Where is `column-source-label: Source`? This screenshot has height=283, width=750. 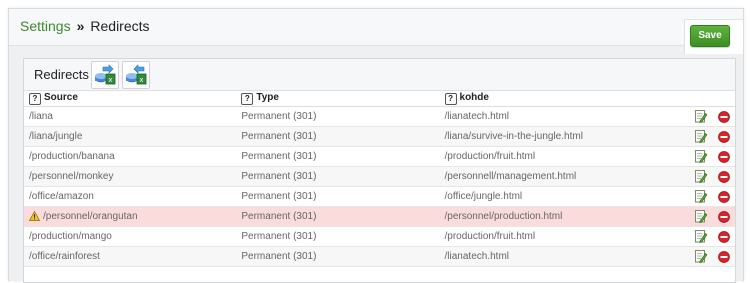 column-source-label: Source is located at coordinates (61, 97).